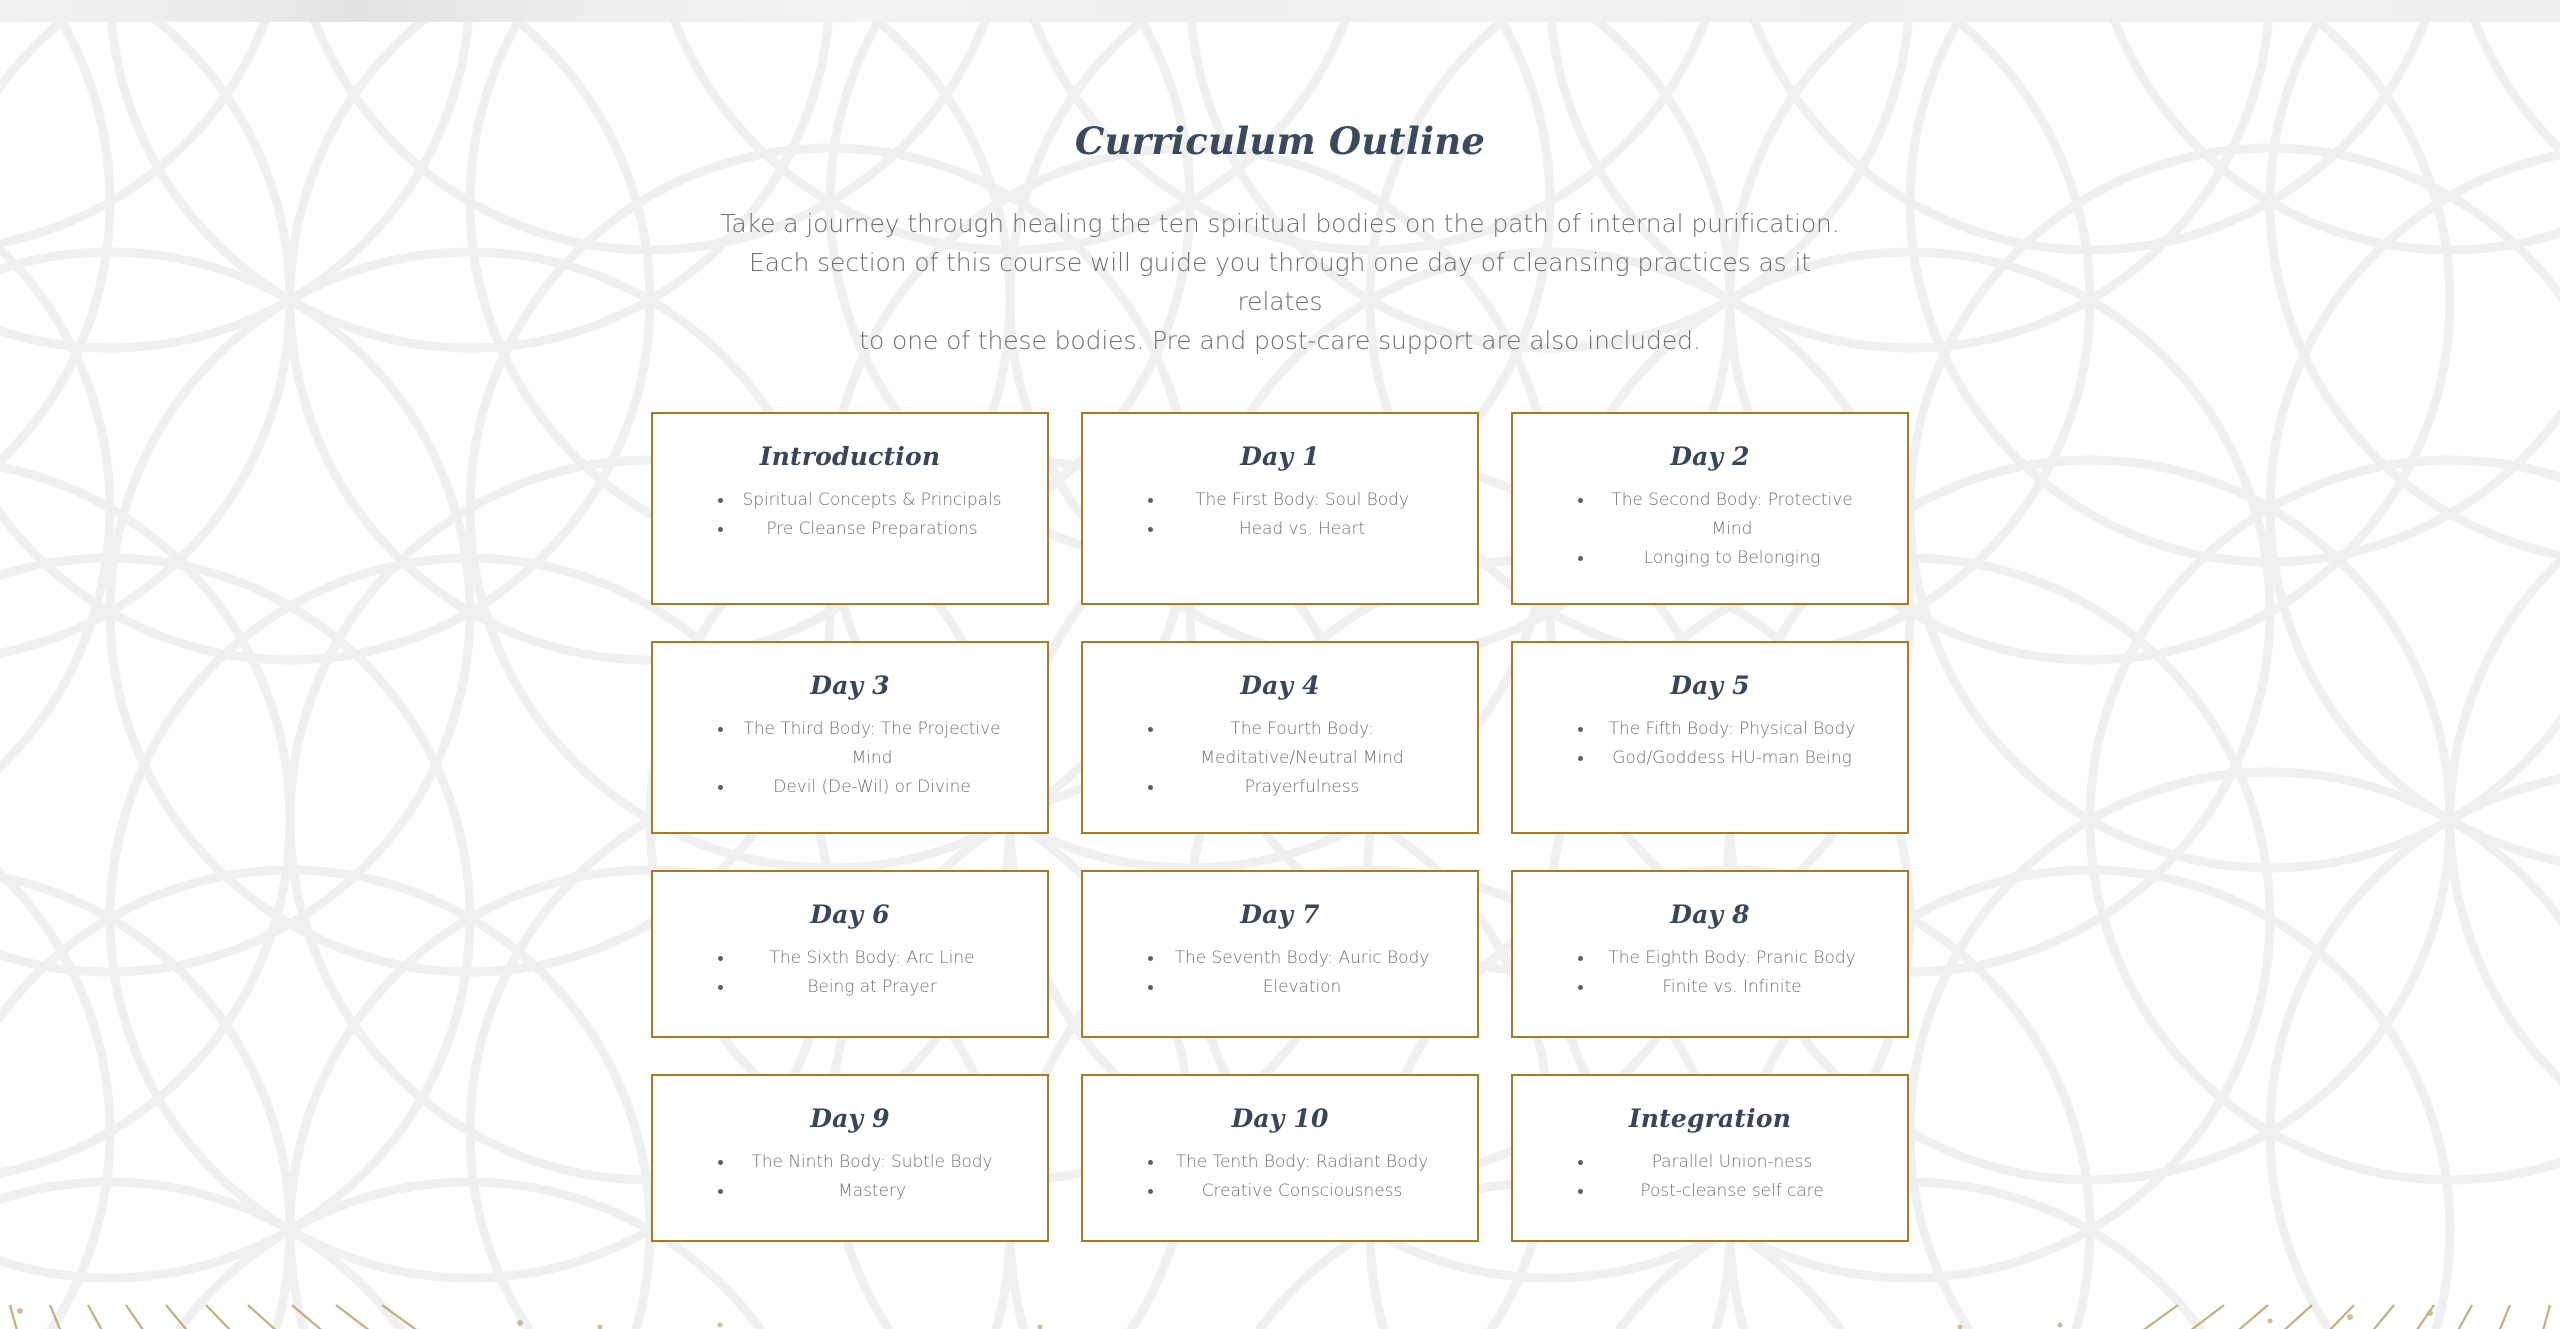  I want to click on list-item: Head vs. Heart, so click(1302, 529).